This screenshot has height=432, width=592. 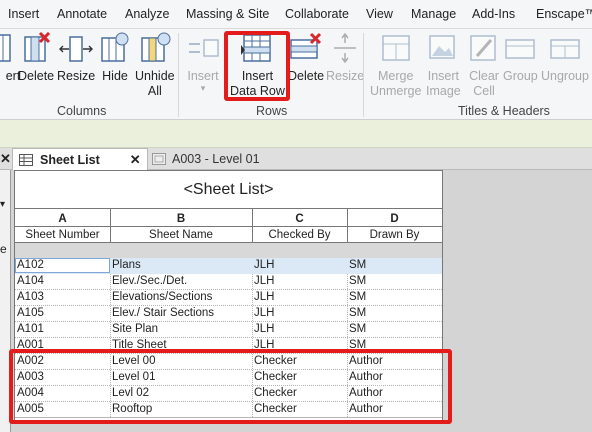 I want to click on delete-row-button: Delete, so click(x=306, y=58).